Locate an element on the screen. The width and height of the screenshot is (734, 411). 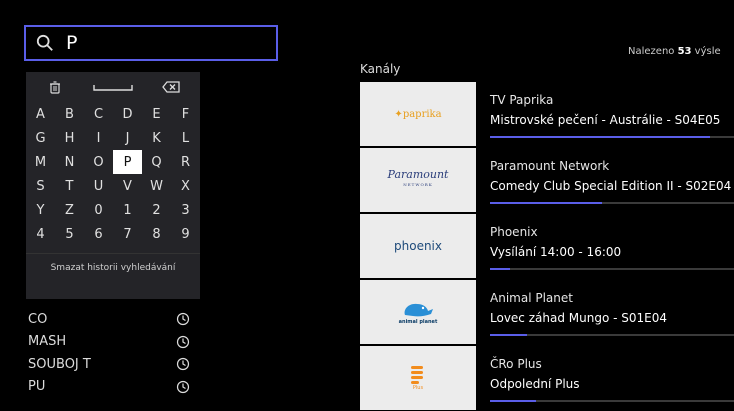
key-e: E is located at coordinates (156, 114).